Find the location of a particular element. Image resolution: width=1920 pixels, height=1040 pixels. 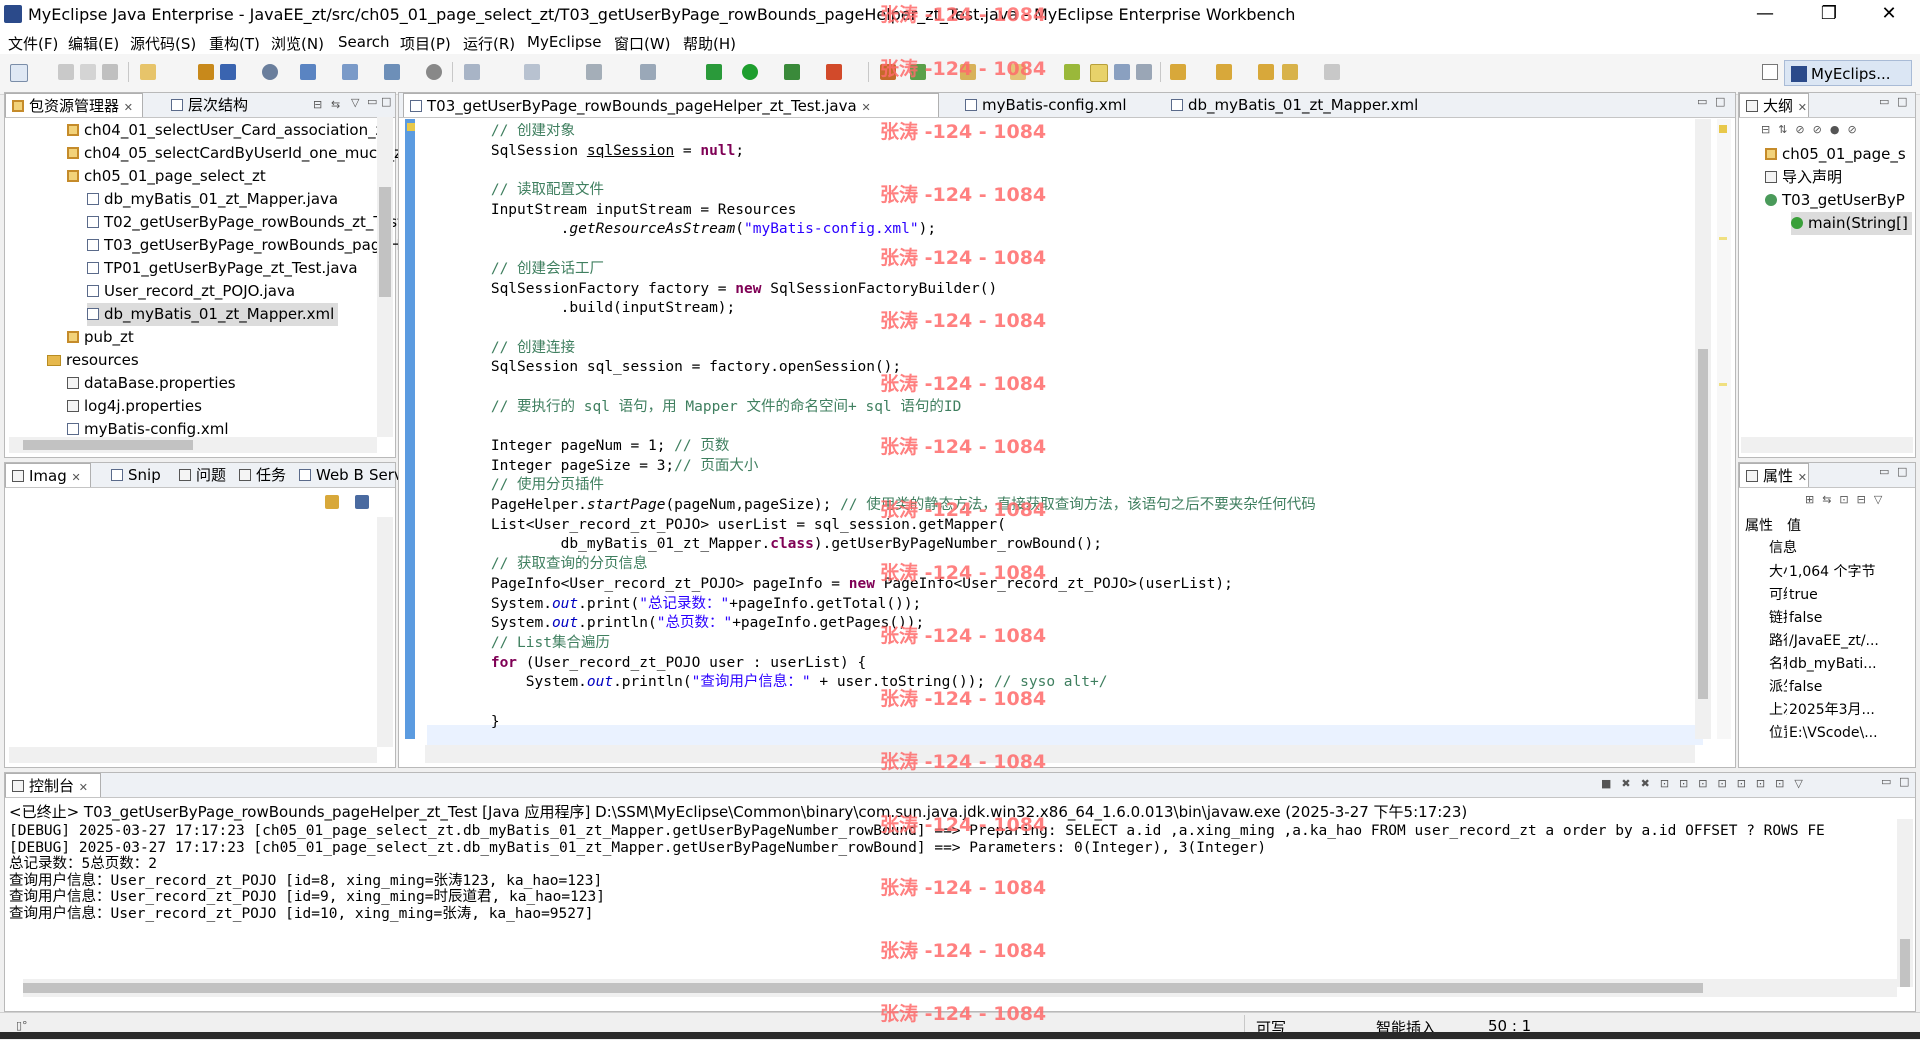

code-line: } is located at coordinates (1056, 723).